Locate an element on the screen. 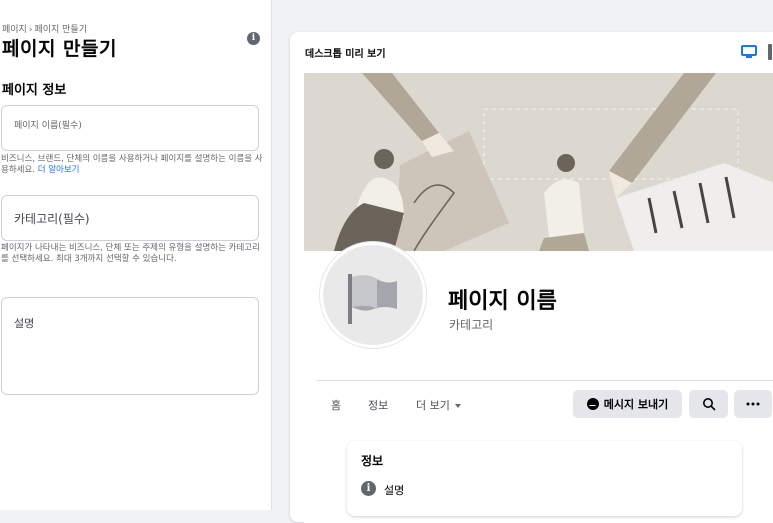 The image size is (773, 523). tab-more: 더 보기 is located at coordinates (438, 405).